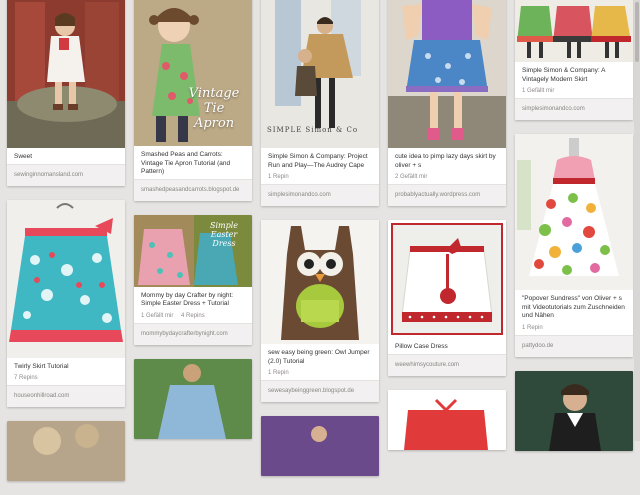 Image resolution: width=640 pixels, height=495 pixels. I want to click on pin-image-partial, so click(66, 451).